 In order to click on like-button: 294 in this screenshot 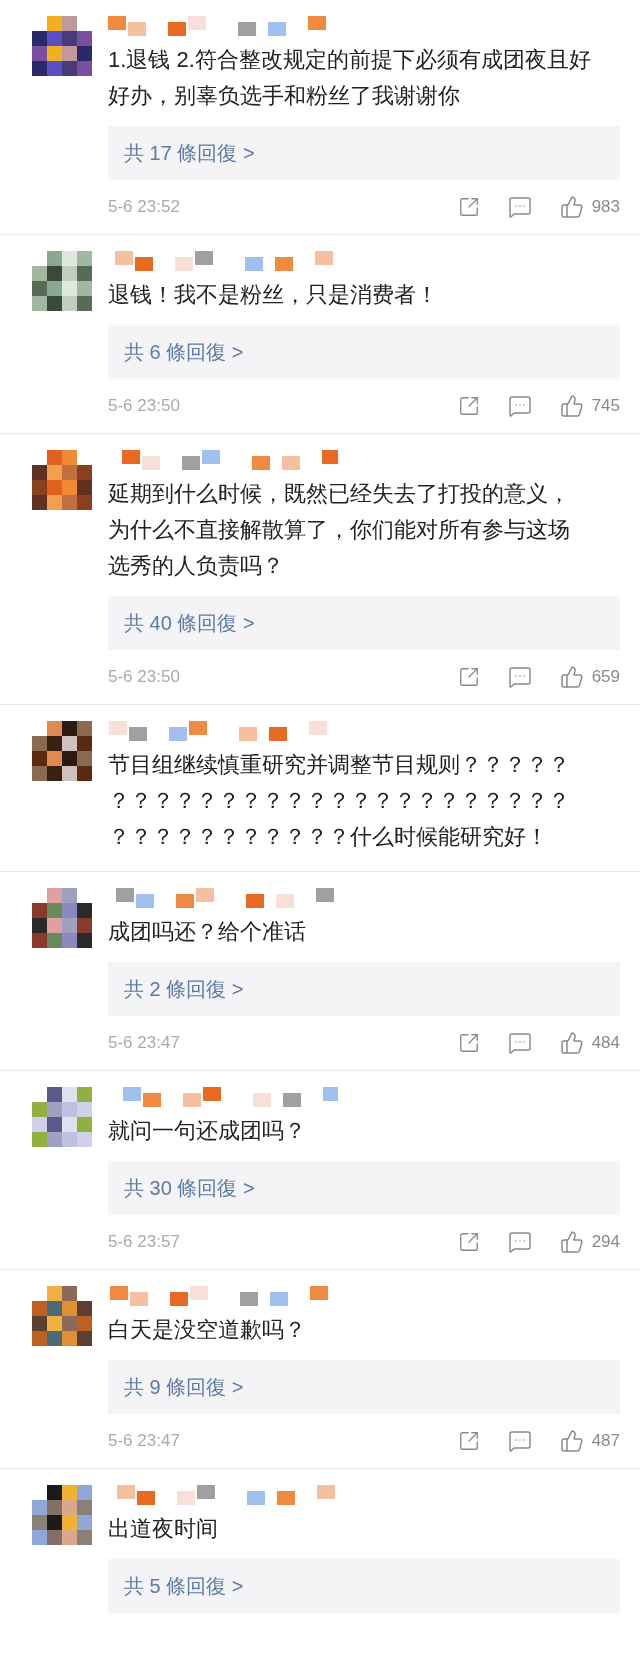, I will do `click(589, 1242)`.